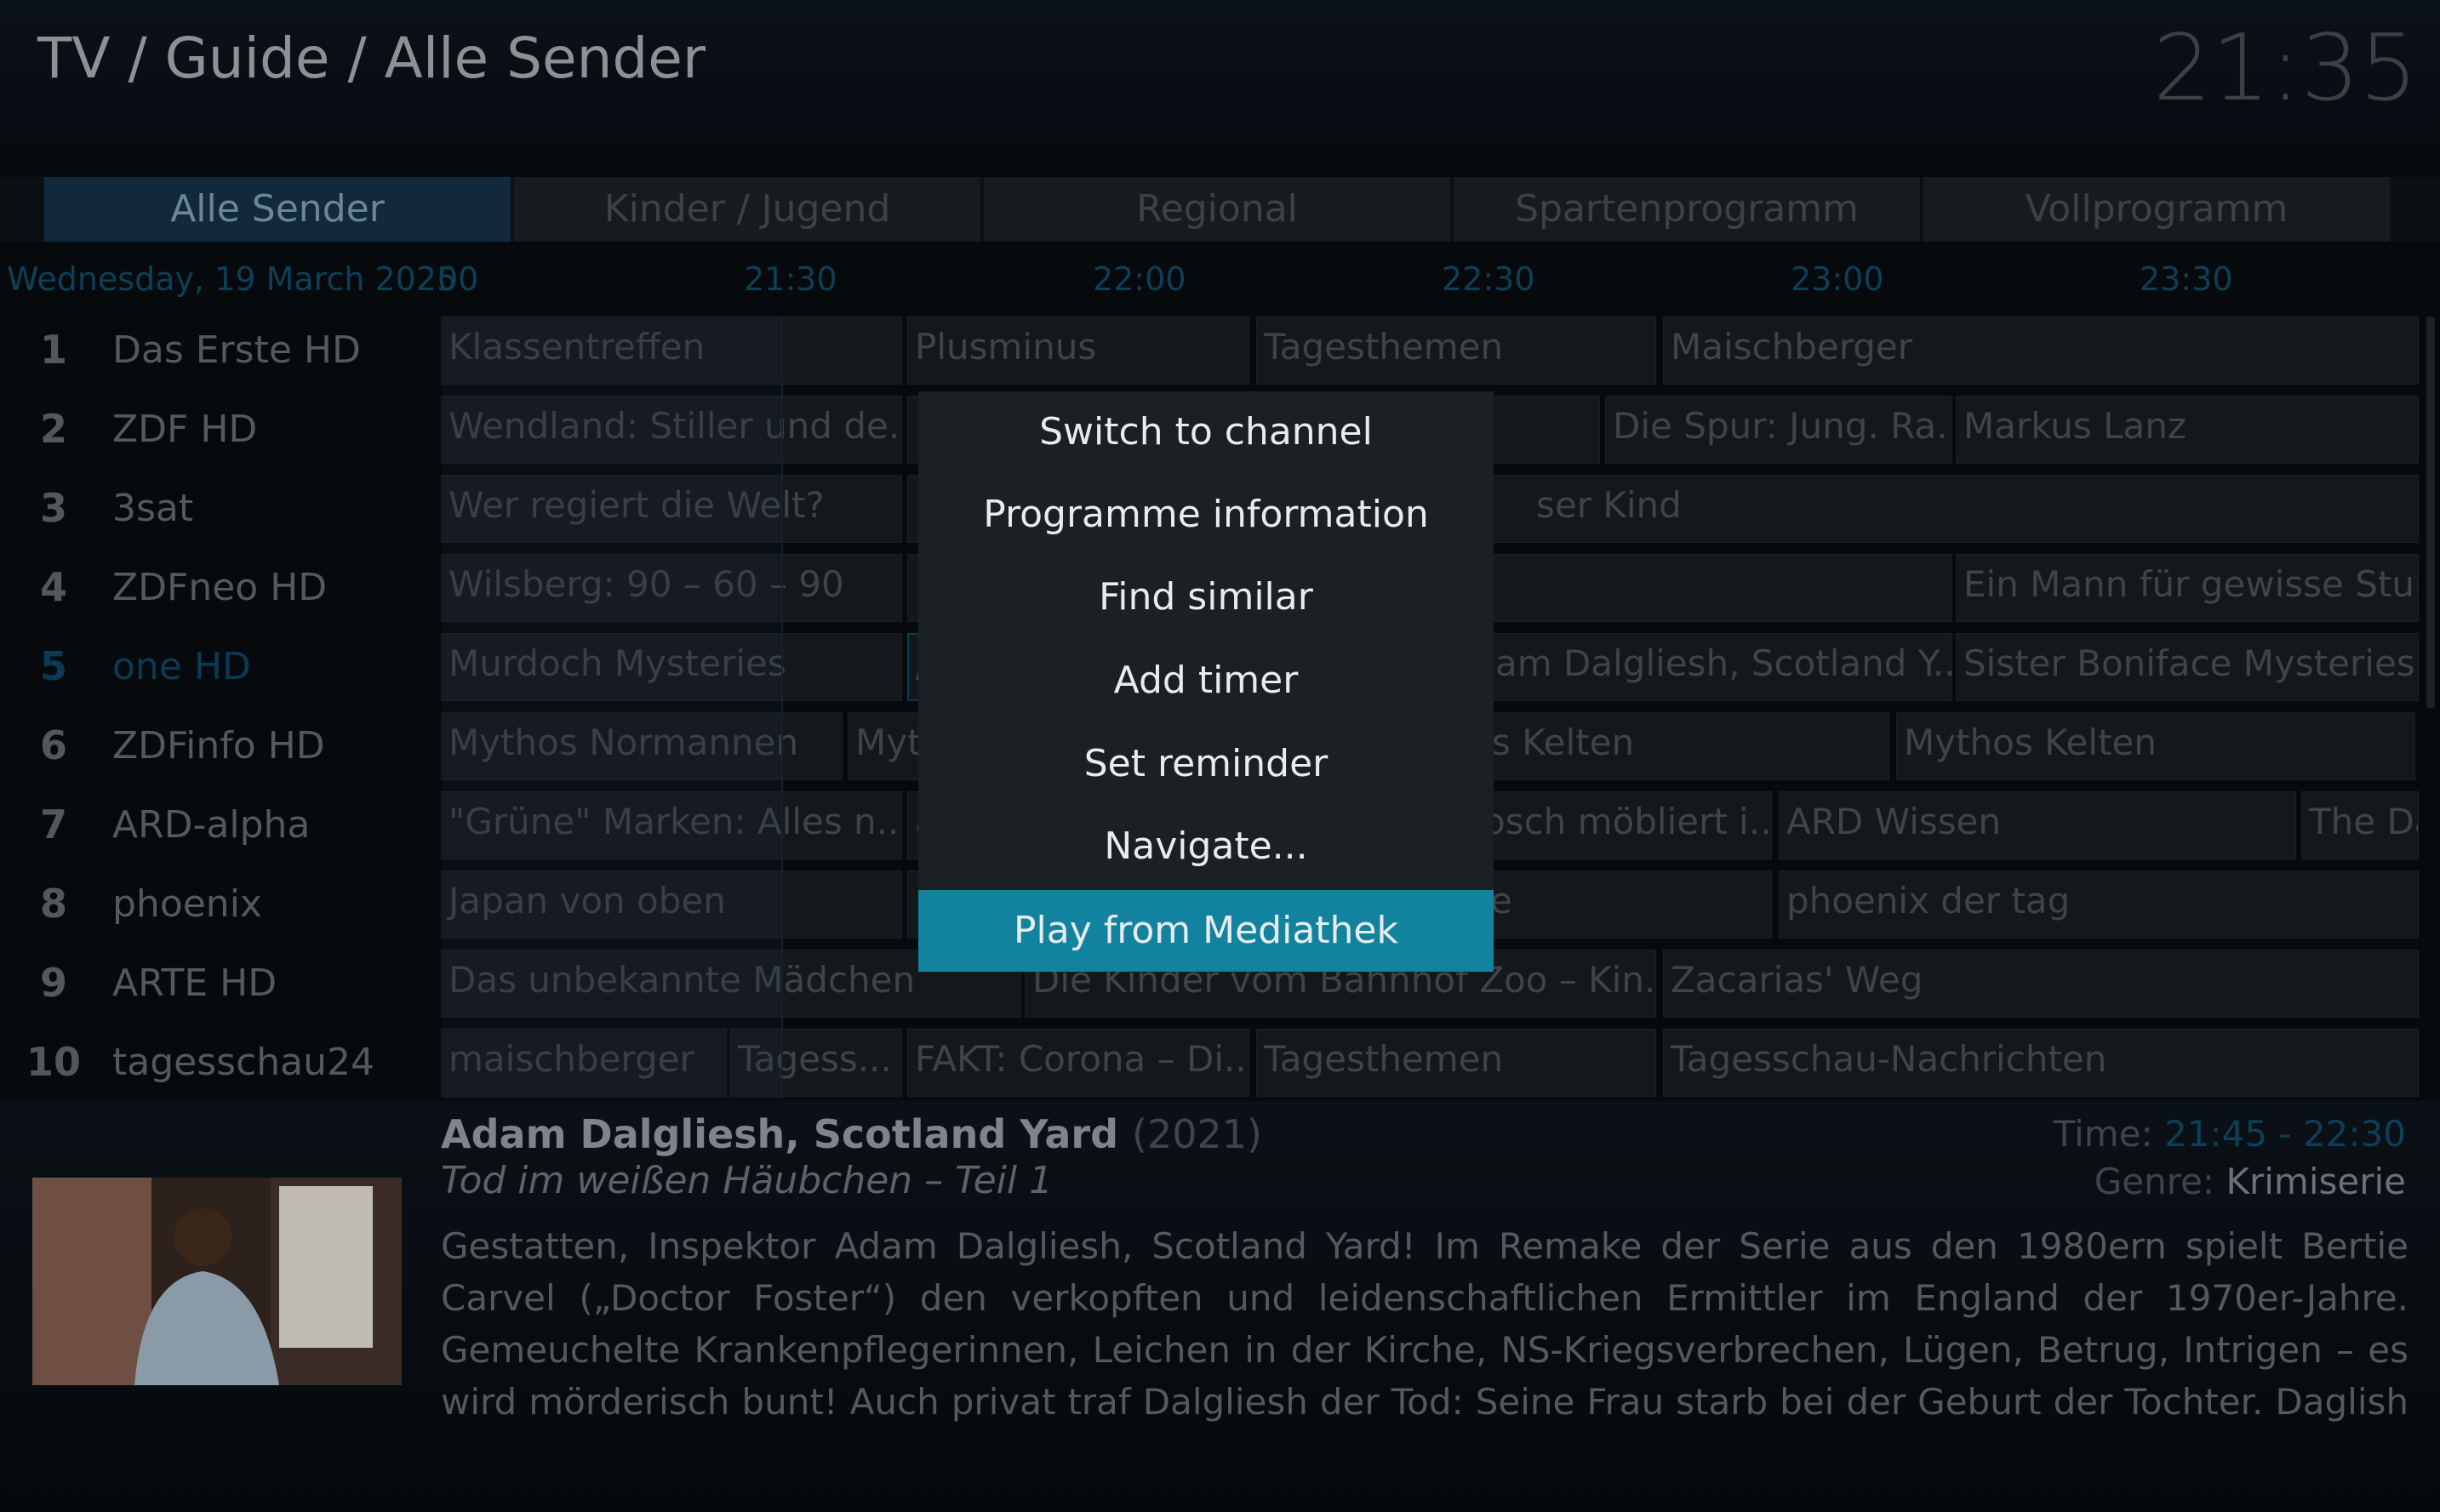  I want to click on programme-cell: Murdoch Mysteries, so click(671, 667).